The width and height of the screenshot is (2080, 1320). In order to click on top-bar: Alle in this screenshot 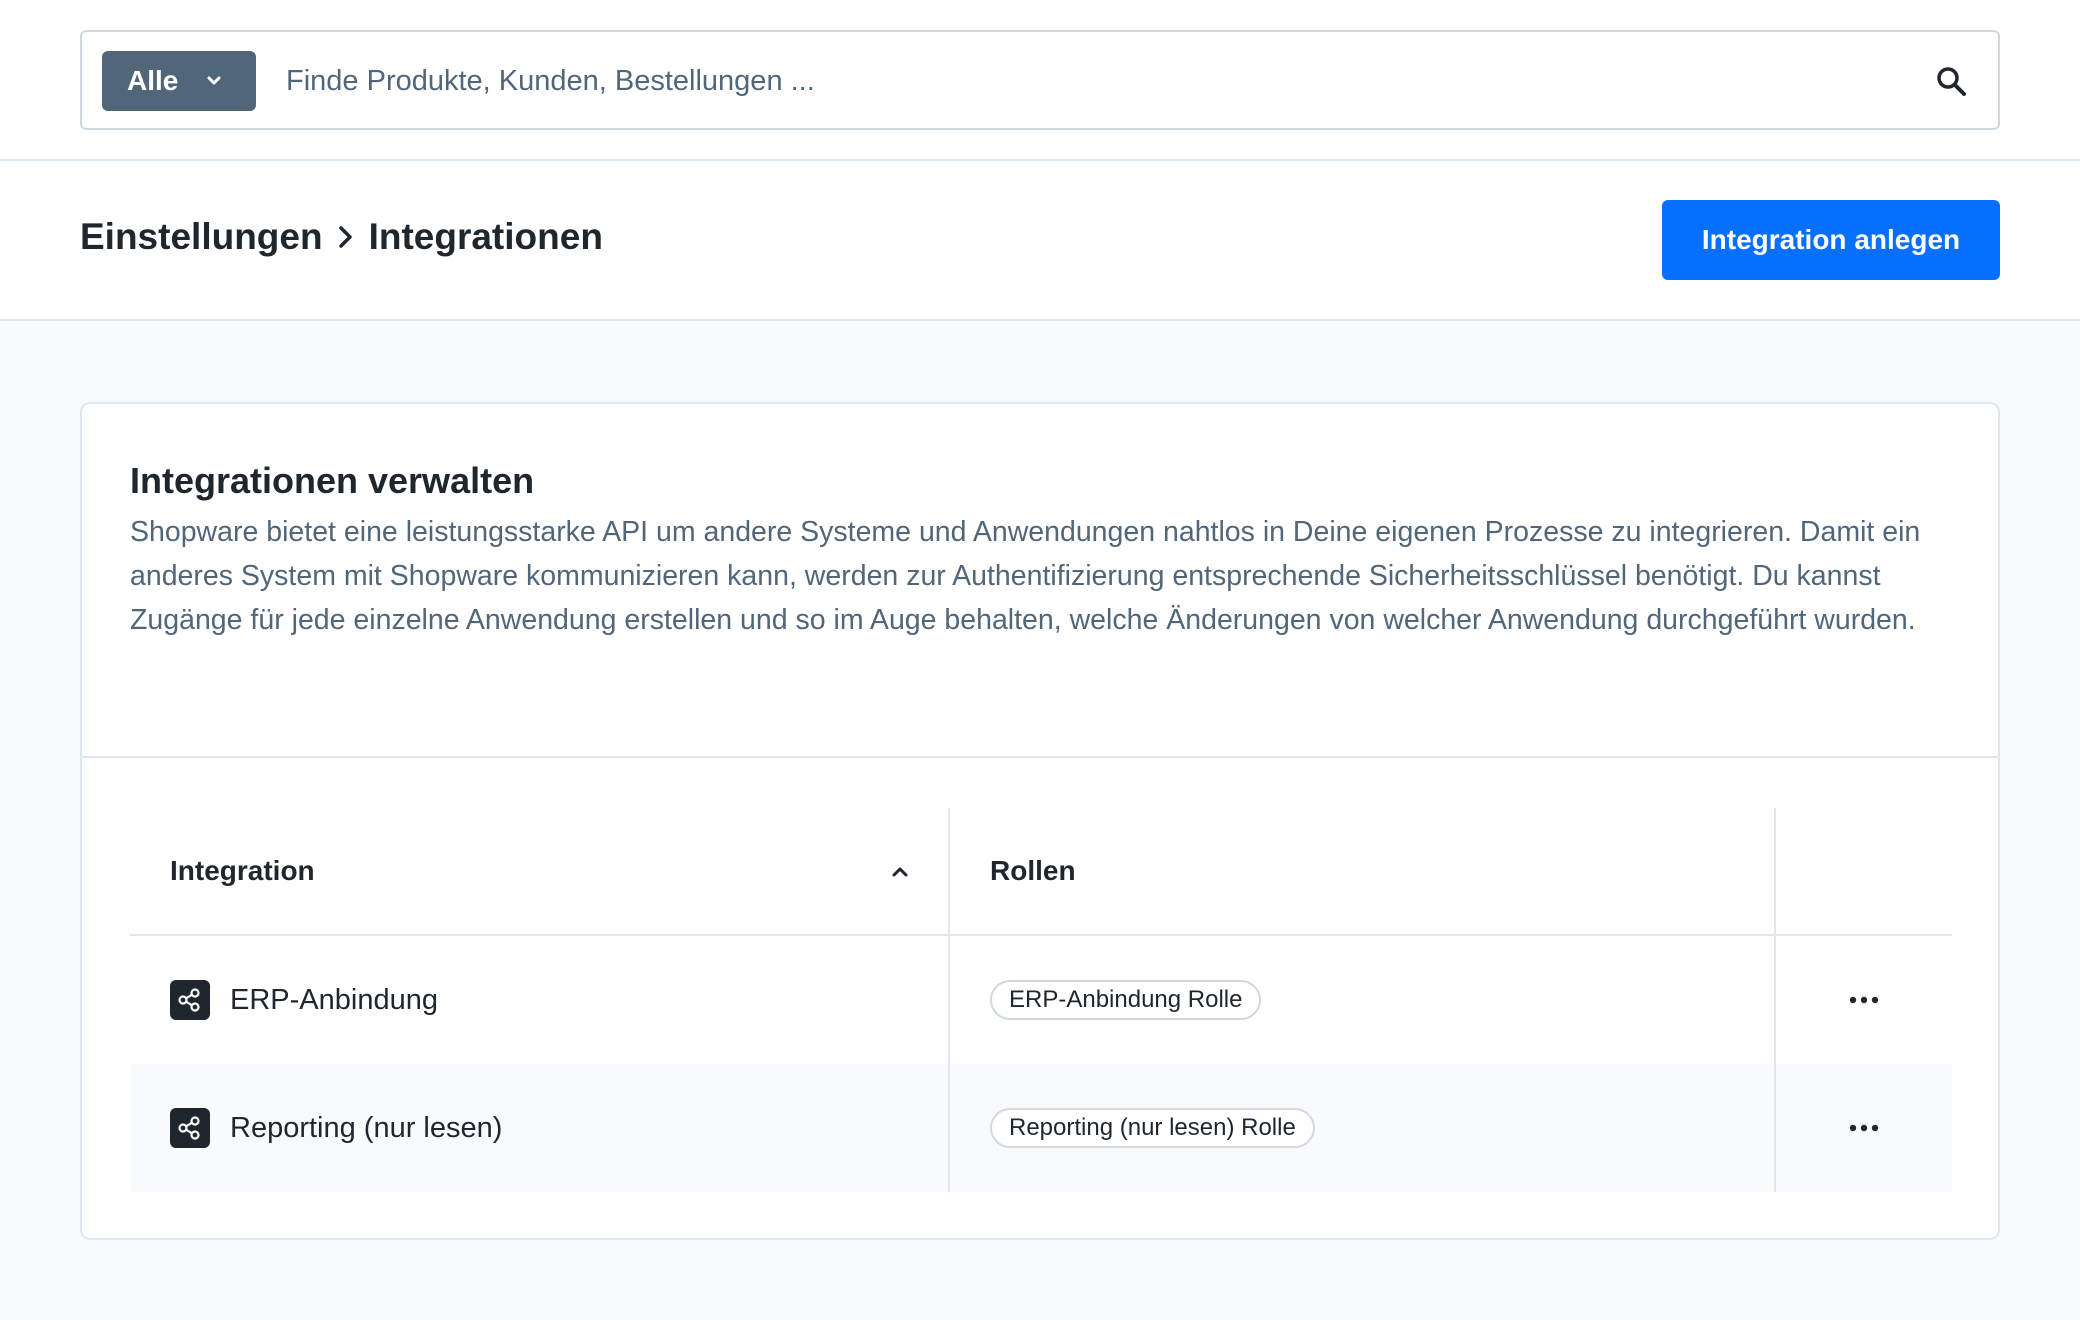, I will do `click(1040, 80)`.